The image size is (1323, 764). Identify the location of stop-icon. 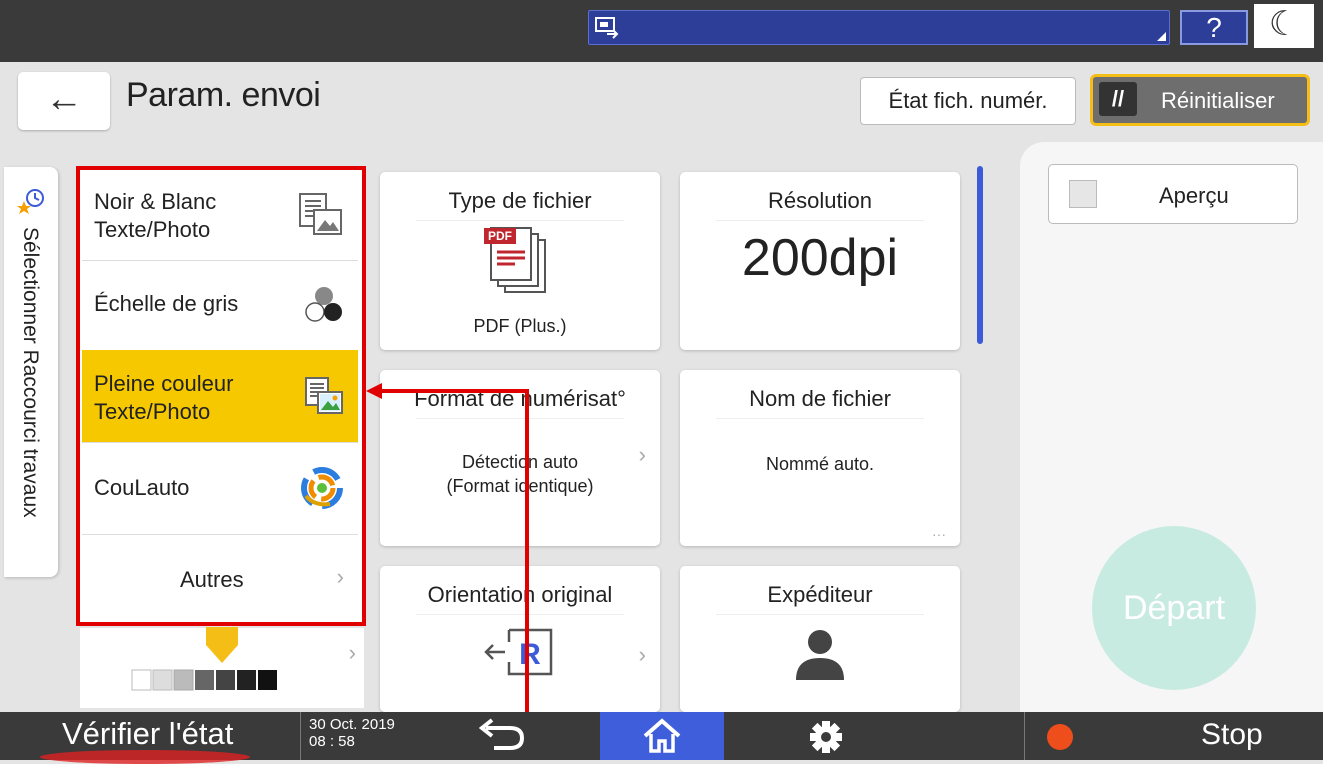
(1060, 737).